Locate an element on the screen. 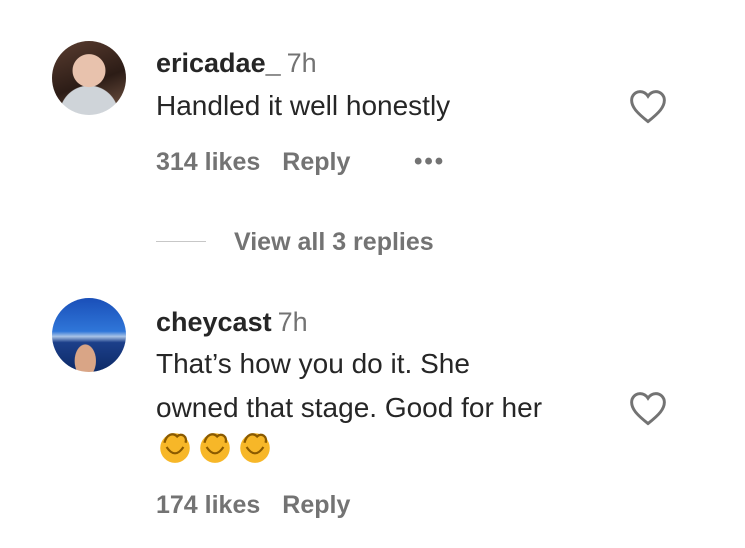  replies-divider is located at coordinates (181, 241).